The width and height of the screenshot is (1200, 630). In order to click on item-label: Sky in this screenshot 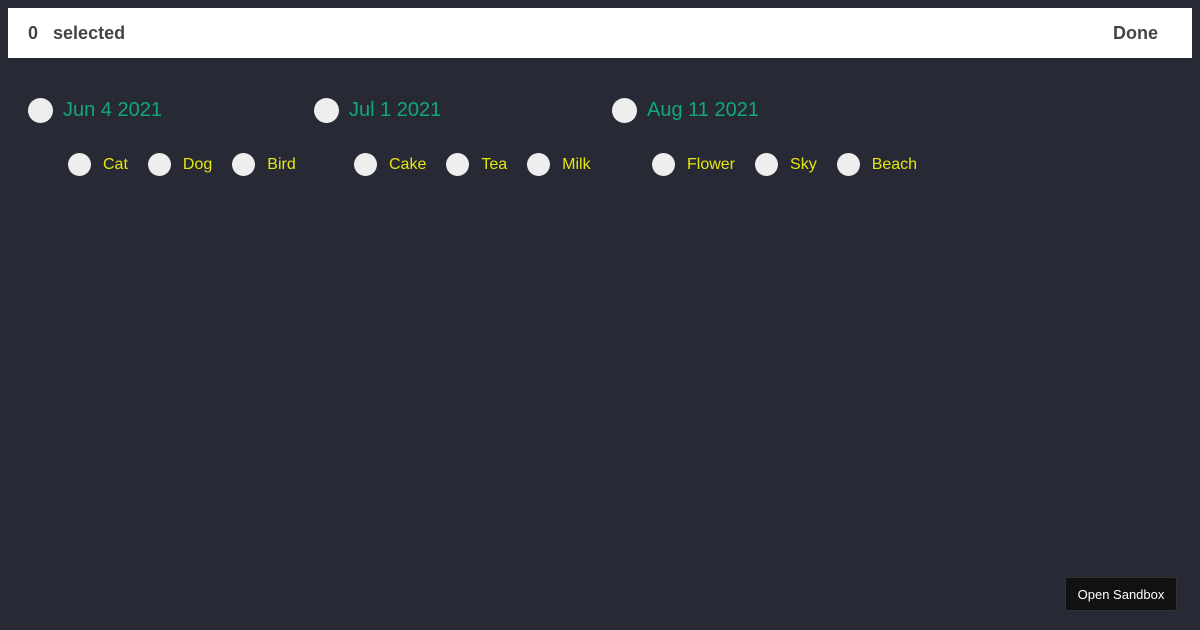, I will do `click(803, 164)`.